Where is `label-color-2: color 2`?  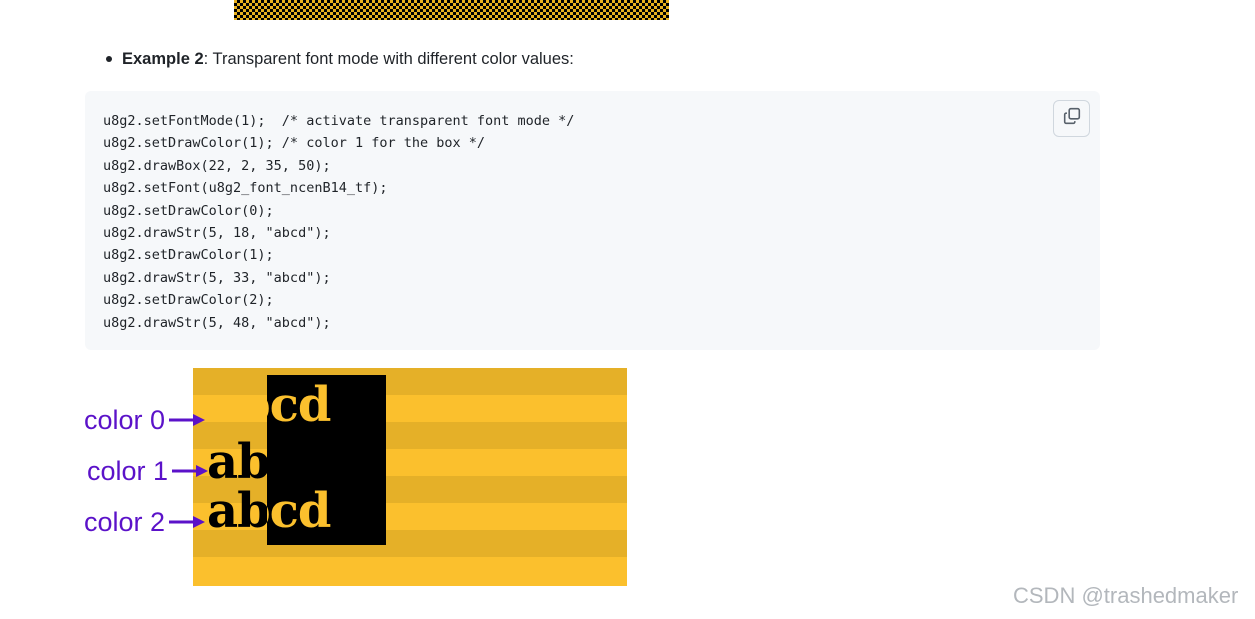
label-color-2: color 2 is located at coordinates (145, 522).